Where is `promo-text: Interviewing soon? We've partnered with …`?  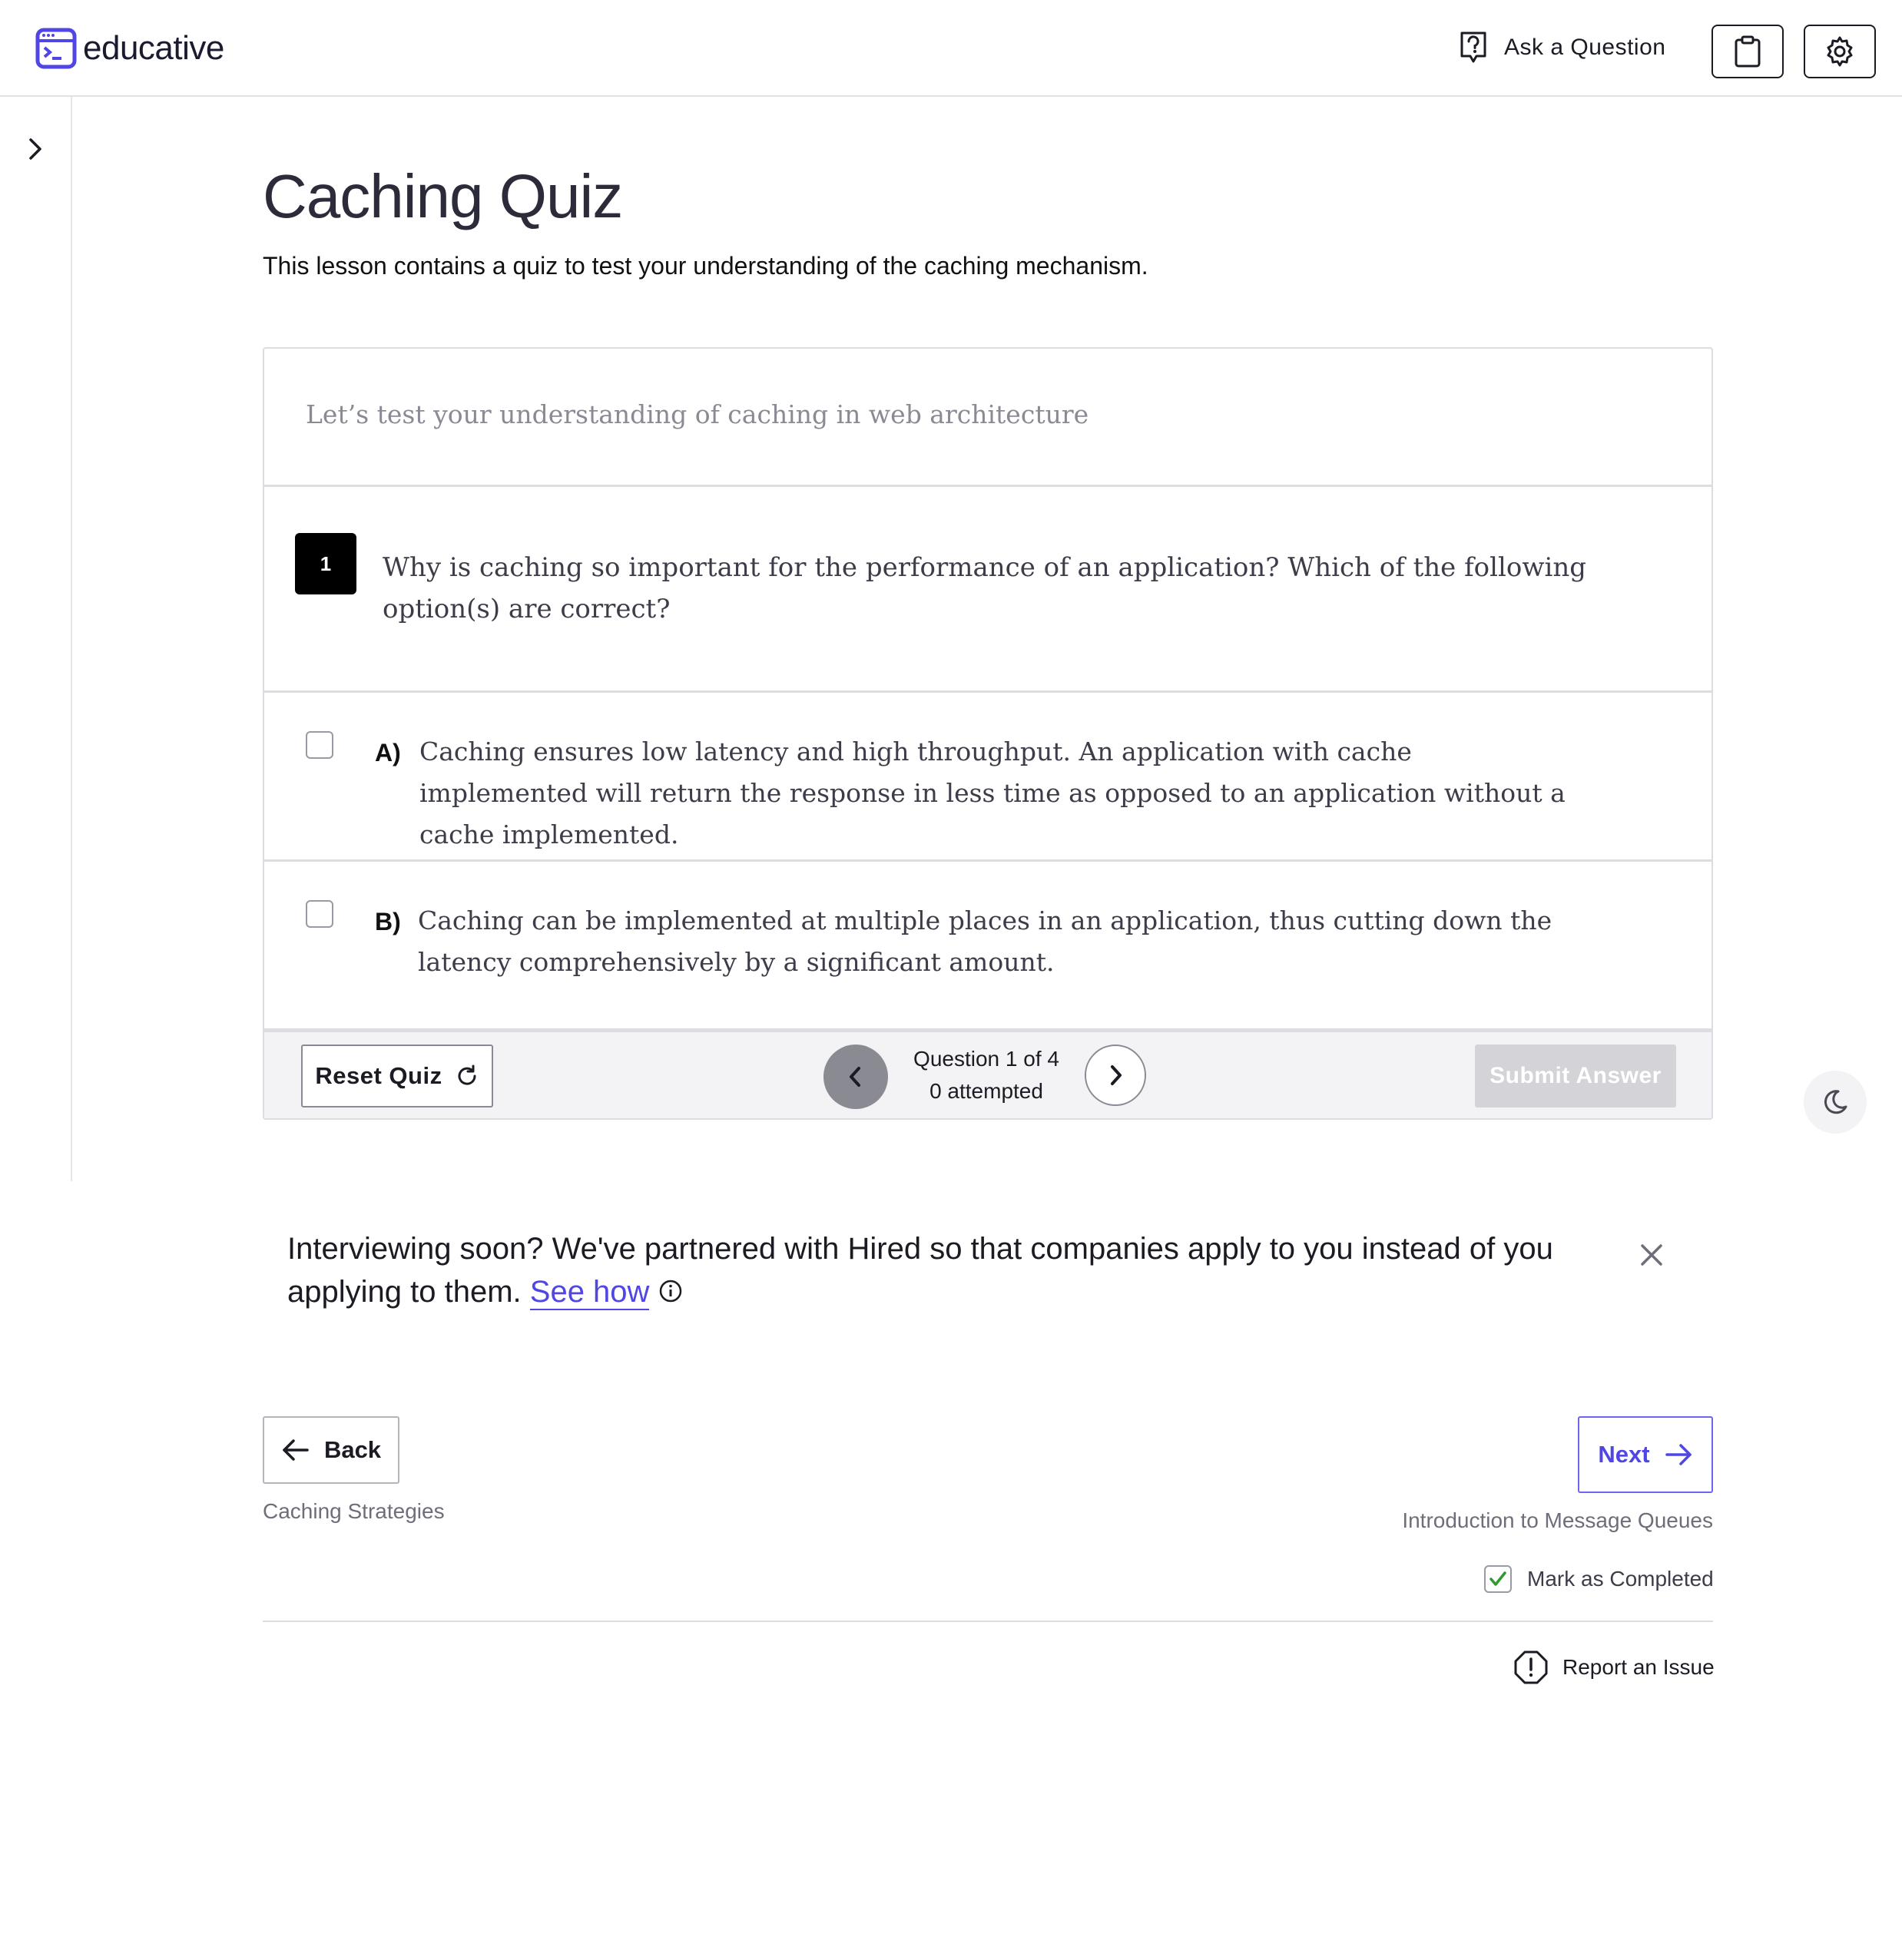
promo-text: Interviewing soon? We've partnered with … is located at coordinates (920, 1270).